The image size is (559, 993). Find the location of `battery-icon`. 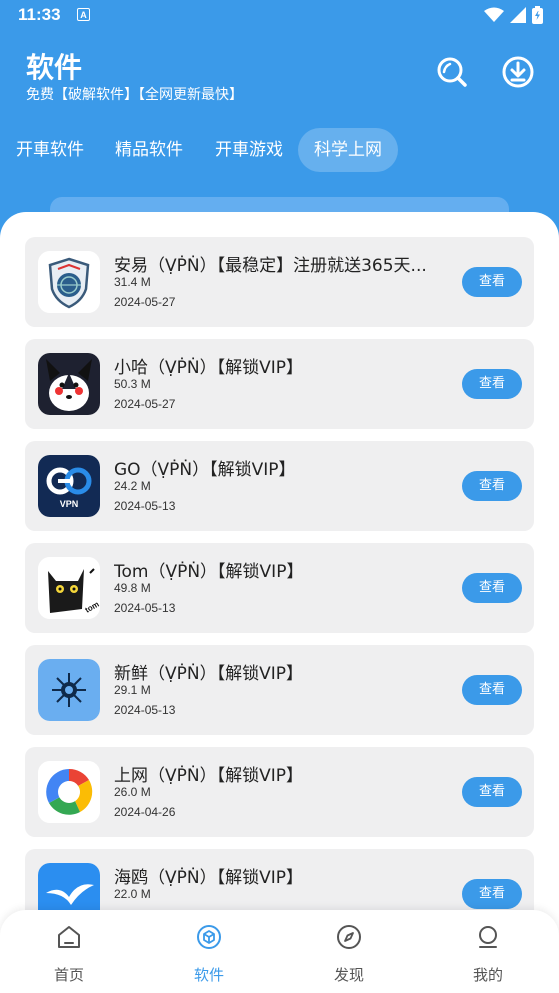

battery-icon is located at coordinates (537, 15).